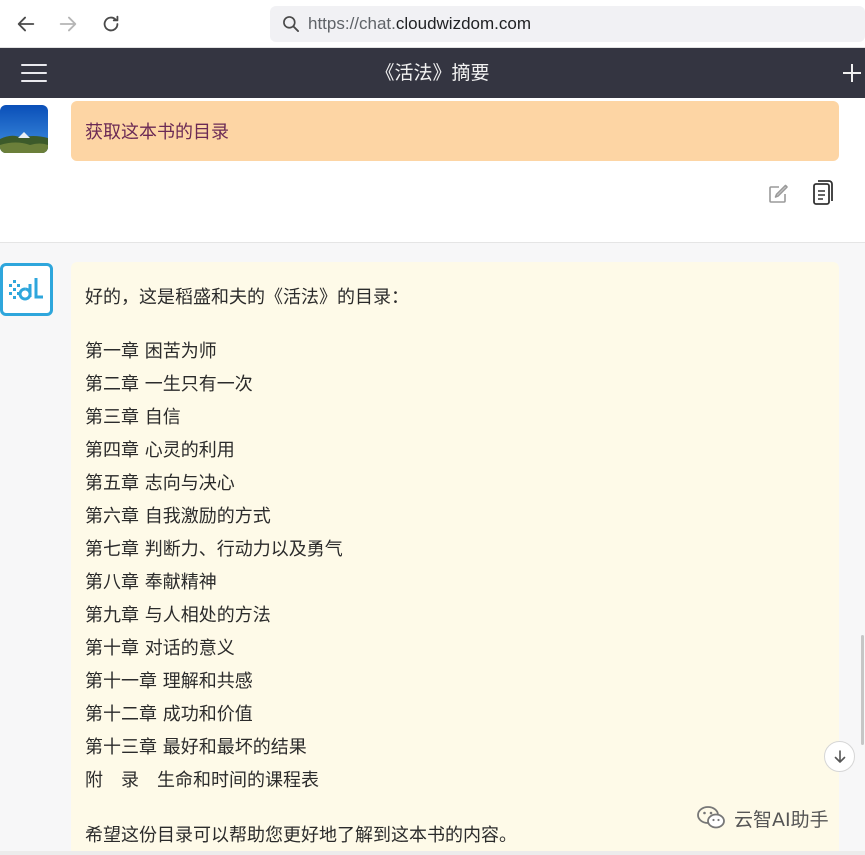 The height and width of the screenshot is (855, 865). Describe the element at coordinates (823, 193) in the screenshot. I see `copy-icon` at that location.